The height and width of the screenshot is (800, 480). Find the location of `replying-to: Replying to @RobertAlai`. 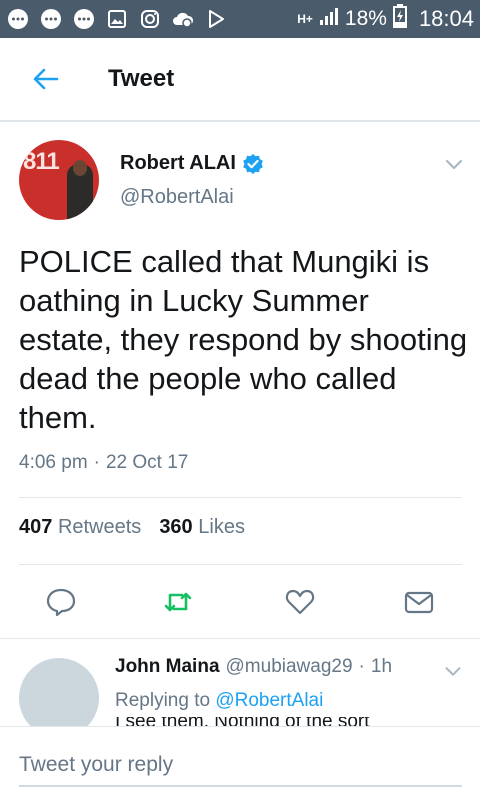

replying-to: Replying to @RobertAlai is located at coordinates (219, 701).